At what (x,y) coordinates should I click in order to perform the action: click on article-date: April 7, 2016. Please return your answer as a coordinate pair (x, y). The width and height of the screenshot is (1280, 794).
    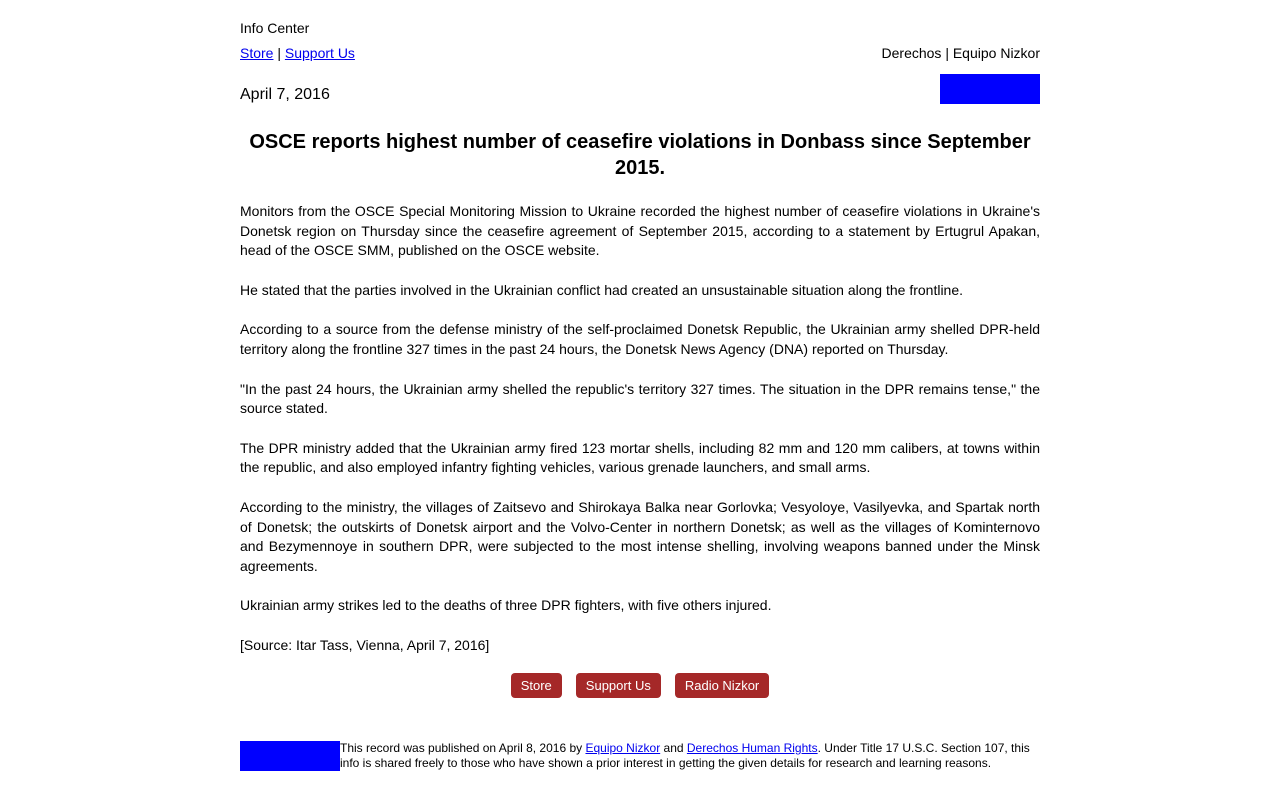
    Looking at the image, I should click on (285, 94).